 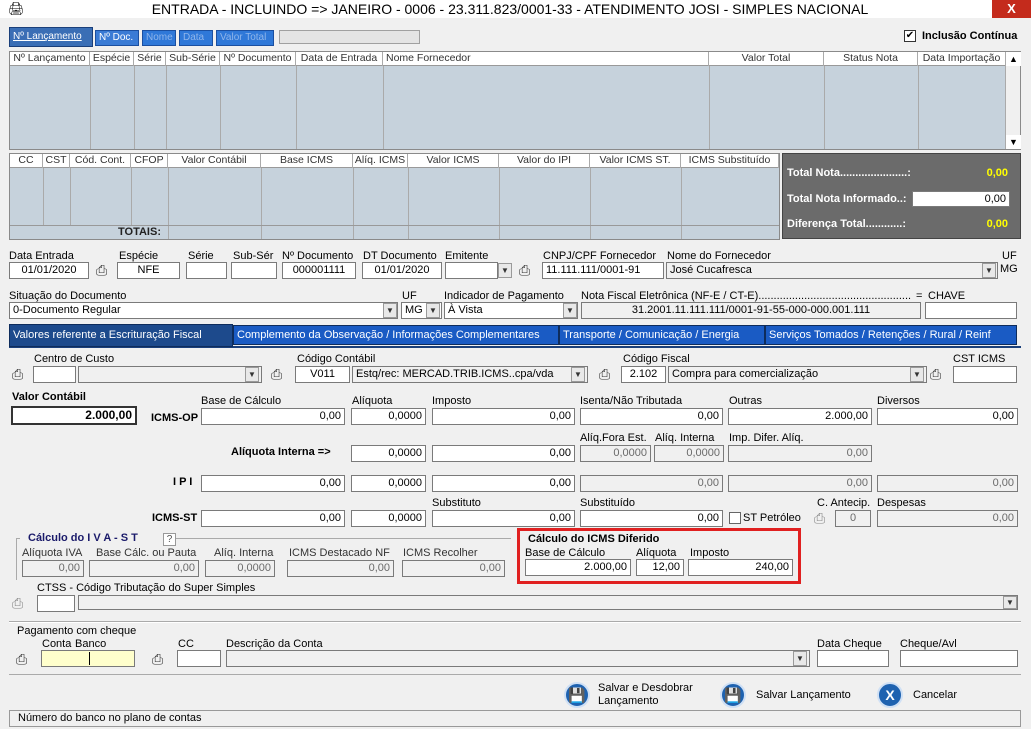 What do you see at coordinates (635, 161) in the screenshot?
I see `col-header: Valor ICMS ST.` at bounding box center [635, 161].